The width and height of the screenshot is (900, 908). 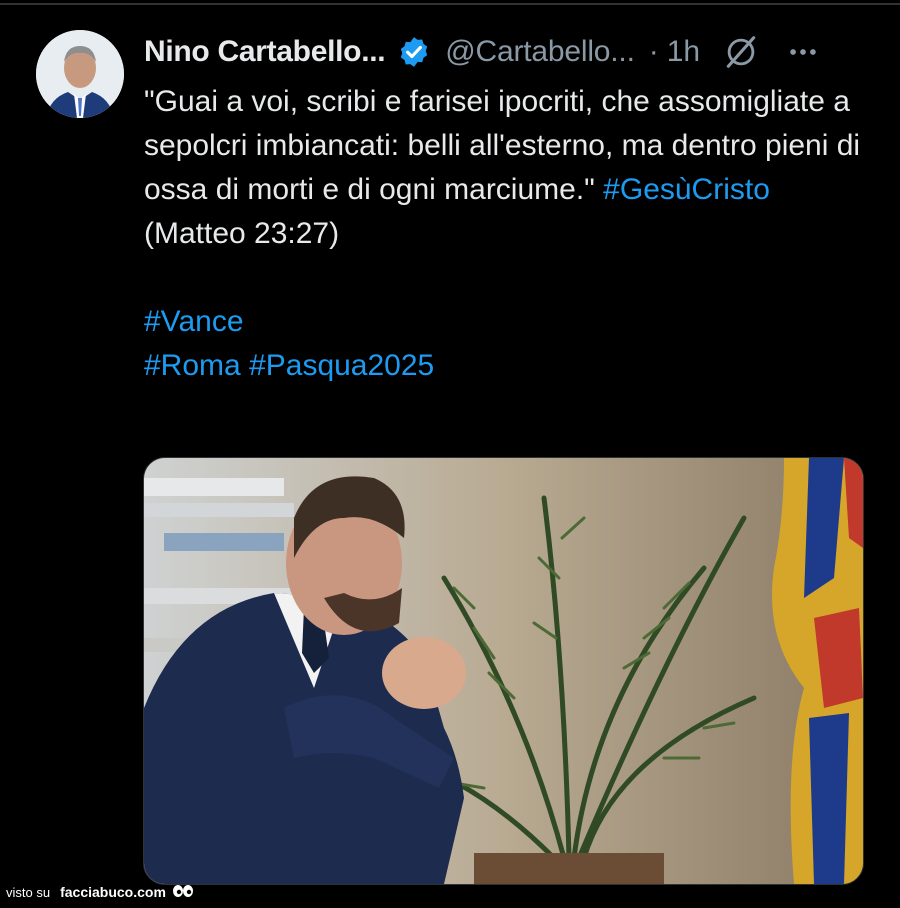 I want to click on watermark-prefix: visto su, so click(x=28, y=892).